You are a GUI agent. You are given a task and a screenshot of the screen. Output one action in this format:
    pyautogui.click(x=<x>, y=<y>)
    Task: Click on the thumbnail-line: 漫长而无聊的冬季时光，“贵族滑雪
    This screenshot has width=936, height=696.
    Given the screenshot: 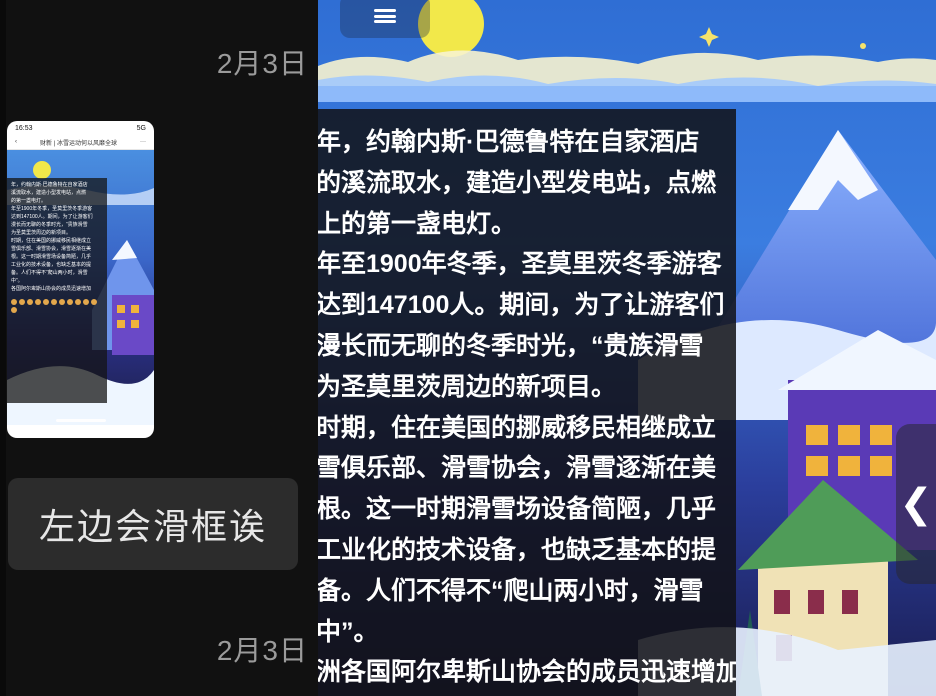 What is the action you would take?
    pyautogui.click(x=49, y=225)
    